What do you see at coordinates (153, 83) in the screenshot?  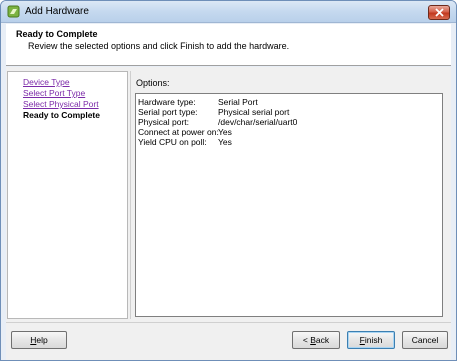 I see `options-label: Options:` at bounding box center [153, 83].